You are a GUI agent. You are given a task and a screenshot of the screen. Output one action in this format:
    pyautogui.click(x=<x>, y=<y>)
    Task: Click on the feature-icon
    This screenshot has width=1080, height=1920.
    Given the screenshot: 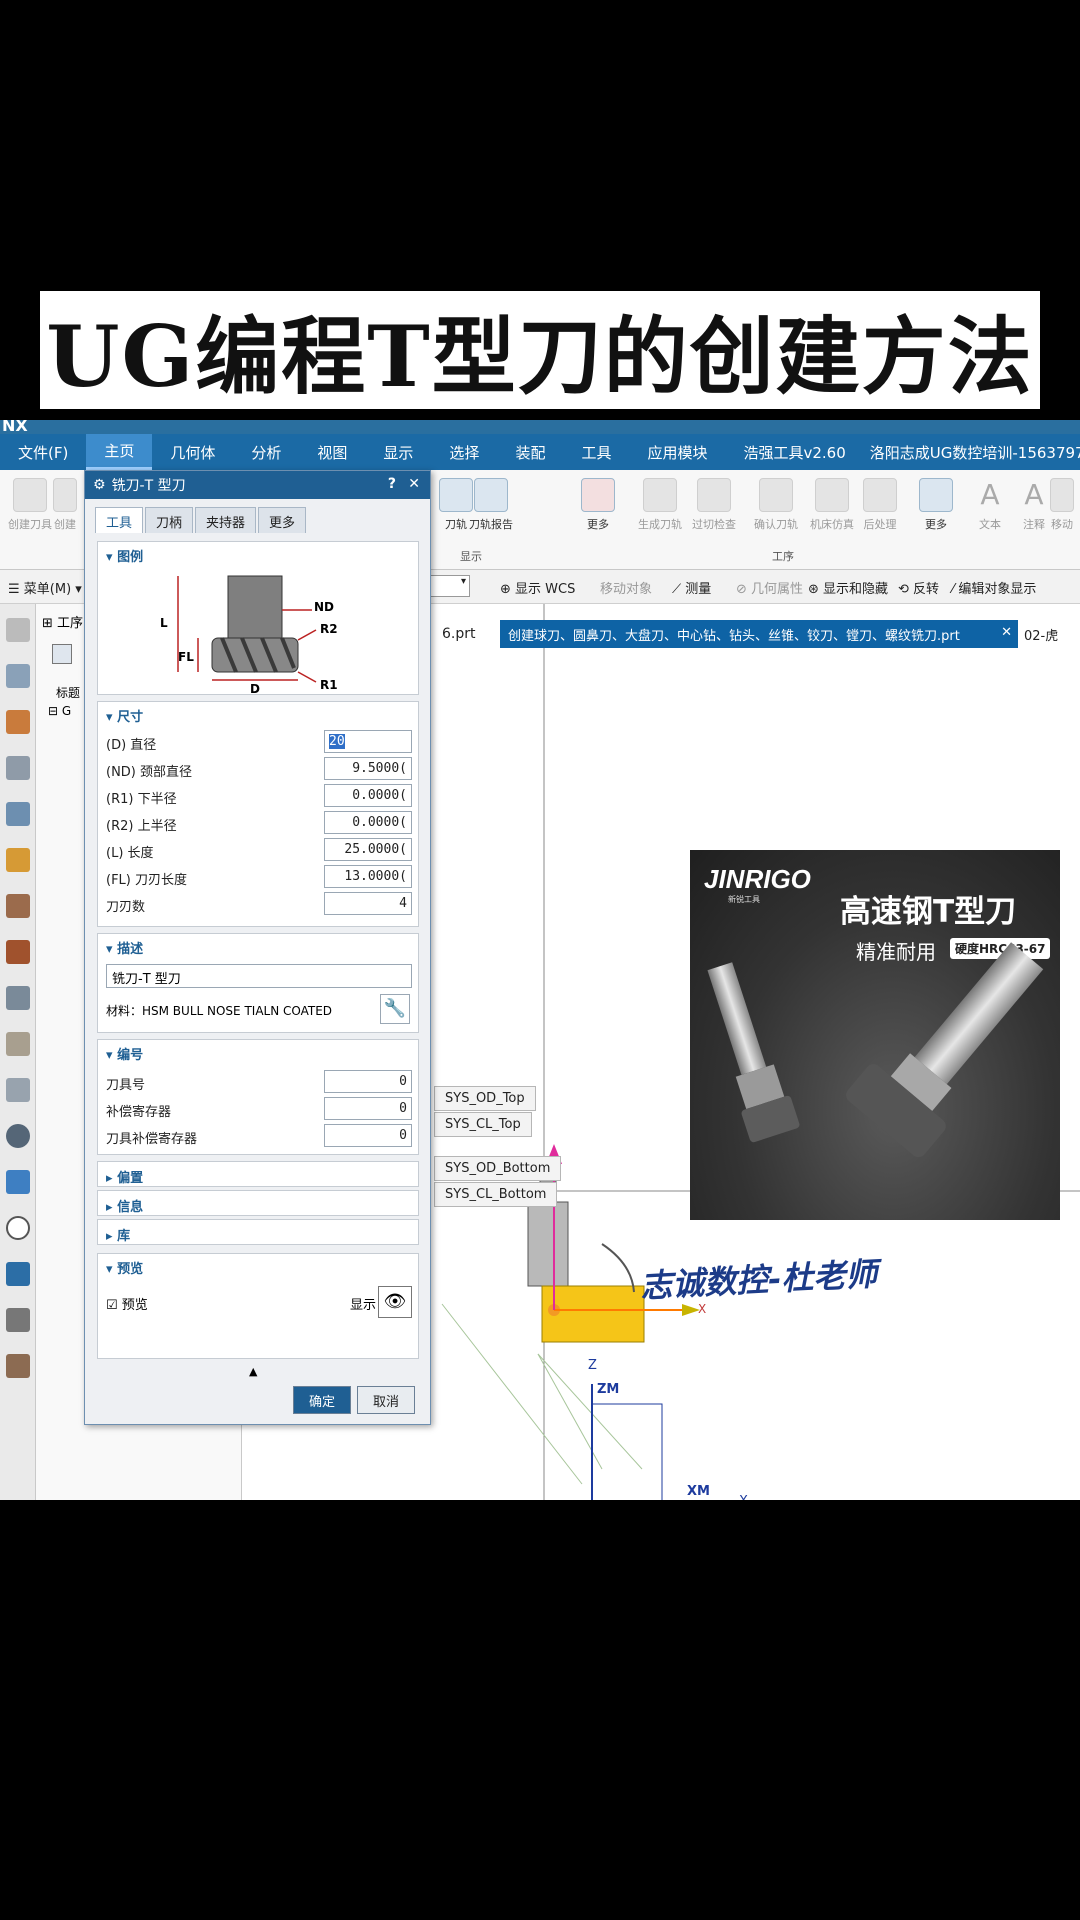 What is the action you would take?
    pyautogui.click(x=18, y=768)
    